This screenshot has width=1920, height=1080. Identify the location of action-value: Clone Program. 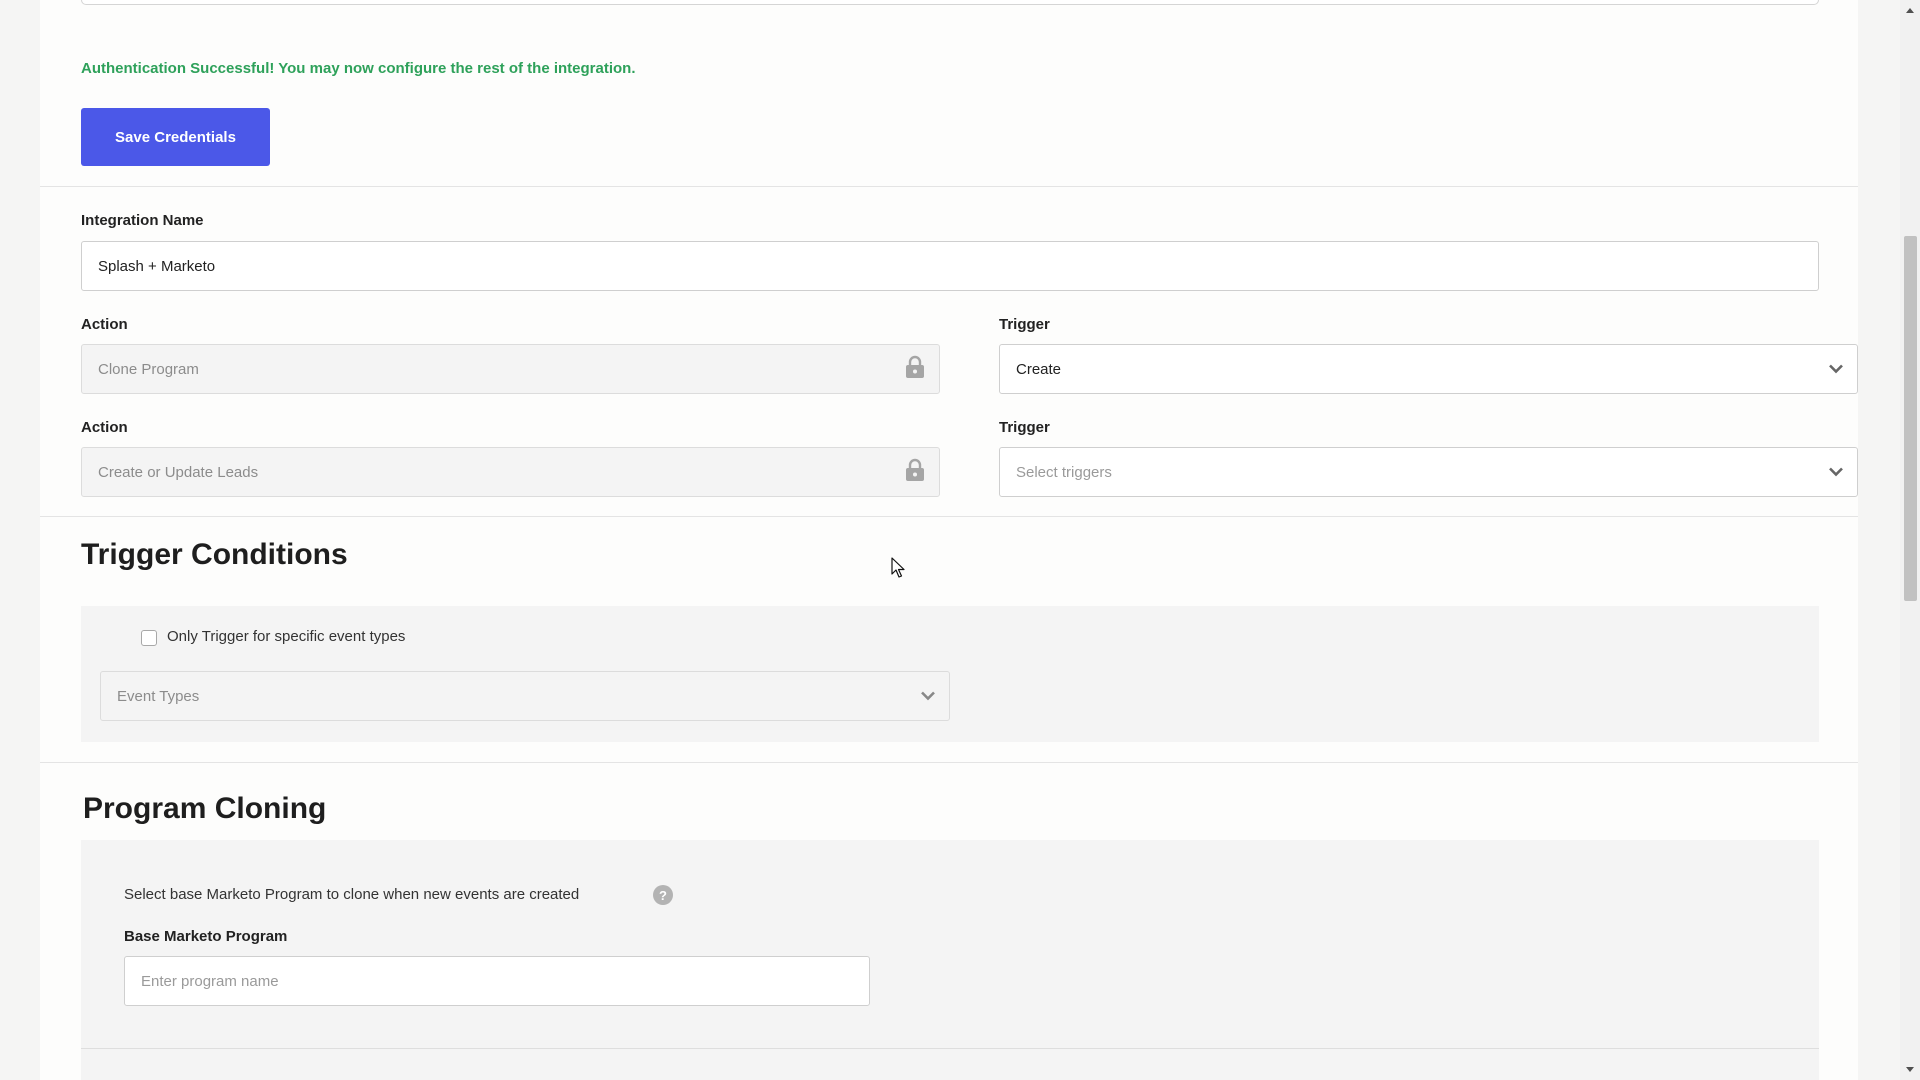
(148, 369).